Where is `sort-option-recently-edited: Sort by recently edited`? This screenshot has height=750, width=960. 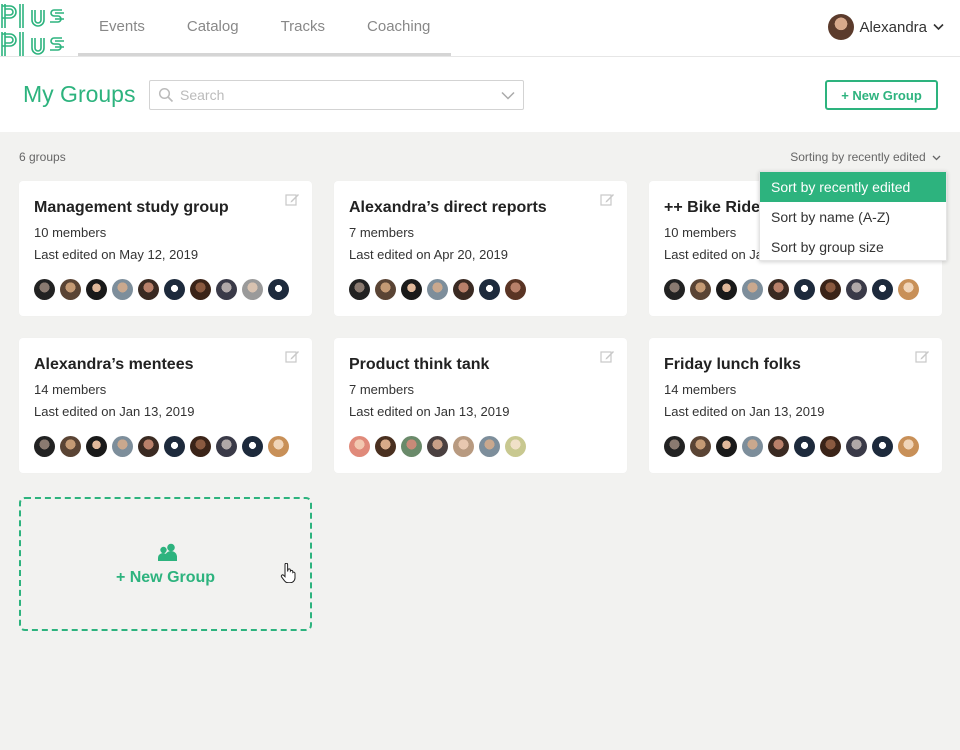 sort-option-recently-edited: Sort by recently edited is located at coordinates (853, 187).